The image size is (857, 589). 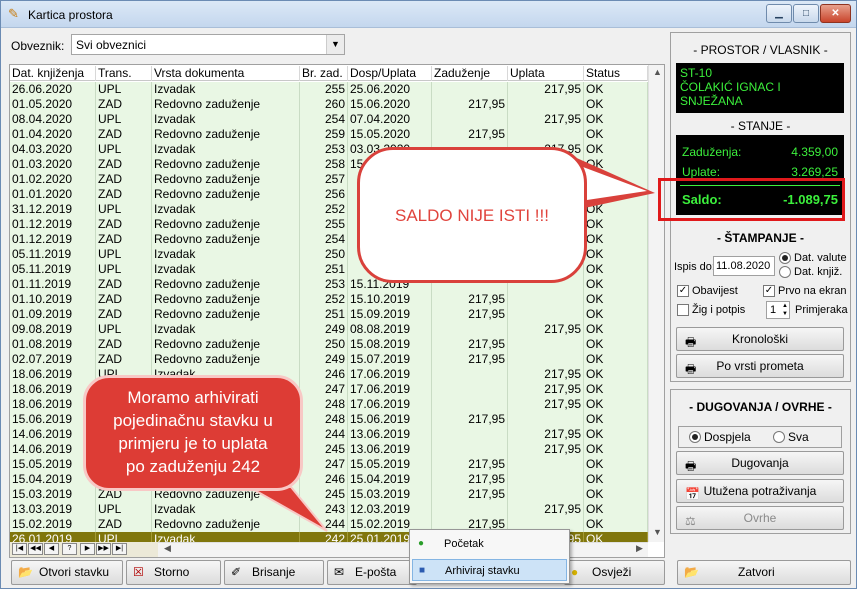 What do you see at coordinates (53, 269) in the screenshot?
I see `cell-dat-knjizenja: 05.11.2019` at bounding box center [53, 269].